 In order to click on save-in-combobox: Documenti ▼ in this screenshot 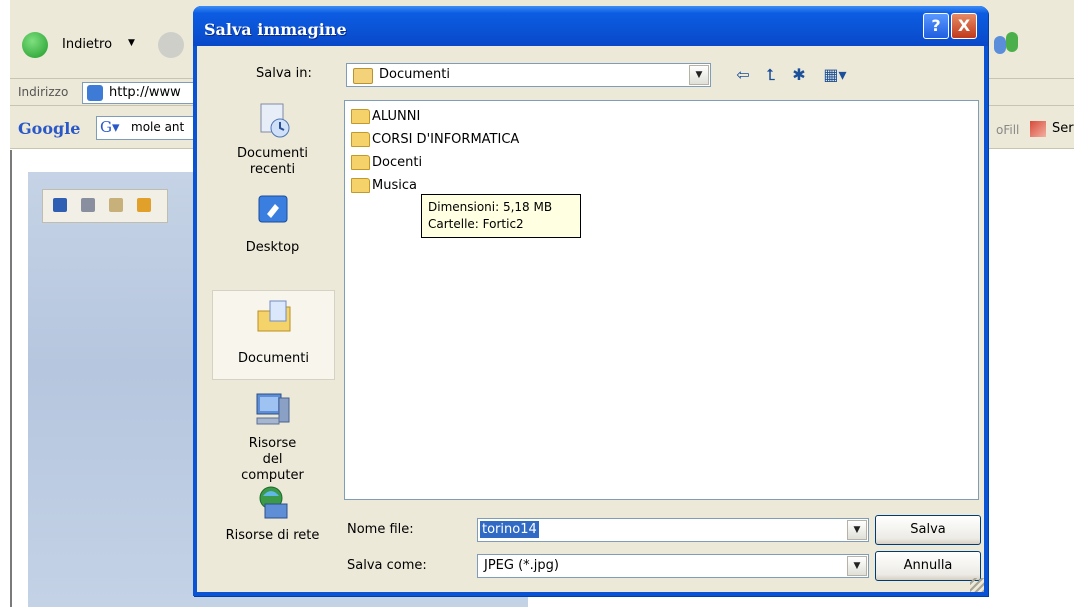, I will do `click(528, 75)`.